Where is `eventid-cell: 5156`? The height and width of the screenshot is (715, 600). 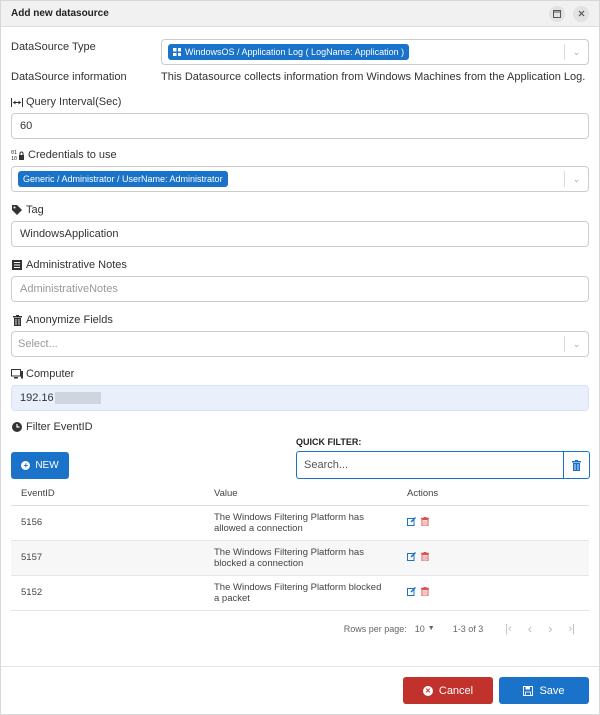 eventid-cell: 5156 is located at coordinates (107, 523).